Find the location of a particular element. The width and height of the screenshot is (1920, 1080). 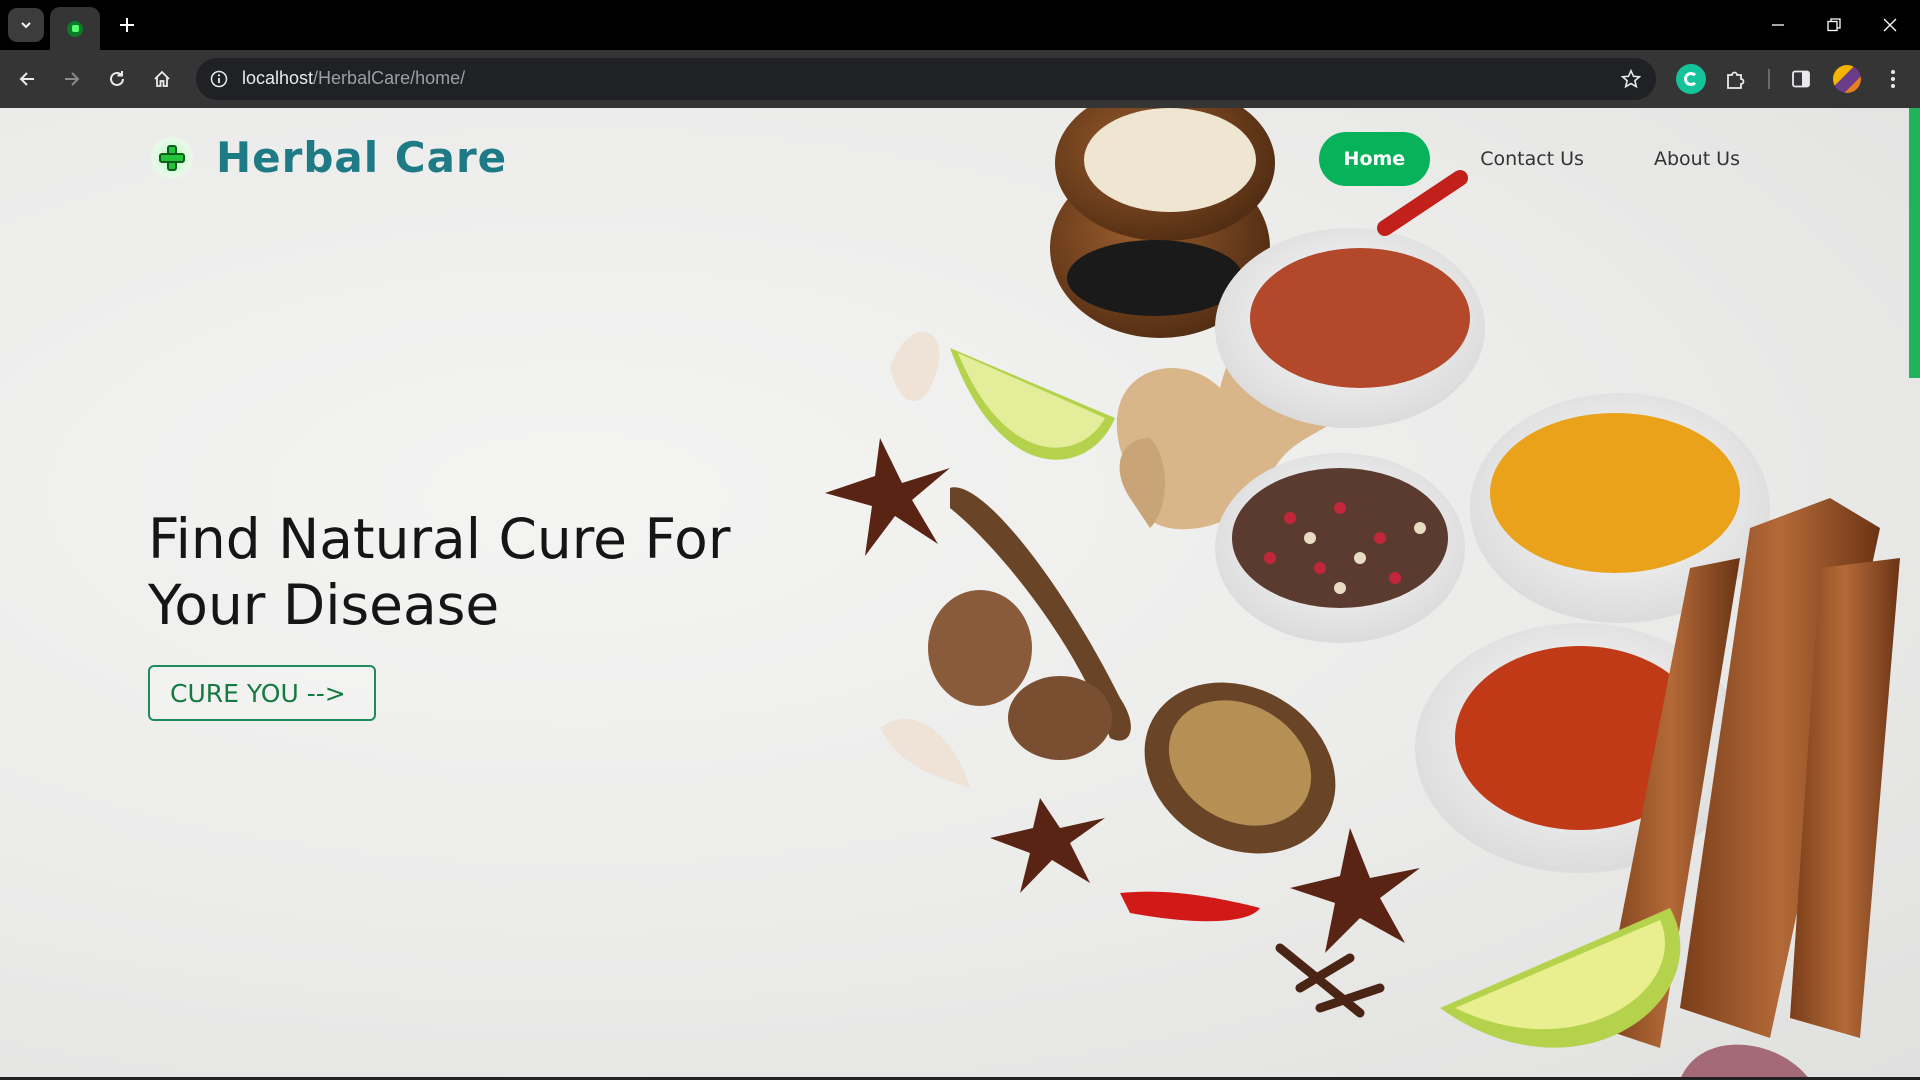

main-nav: Home Contact Us About Us is located at coordinates (1524, 159).